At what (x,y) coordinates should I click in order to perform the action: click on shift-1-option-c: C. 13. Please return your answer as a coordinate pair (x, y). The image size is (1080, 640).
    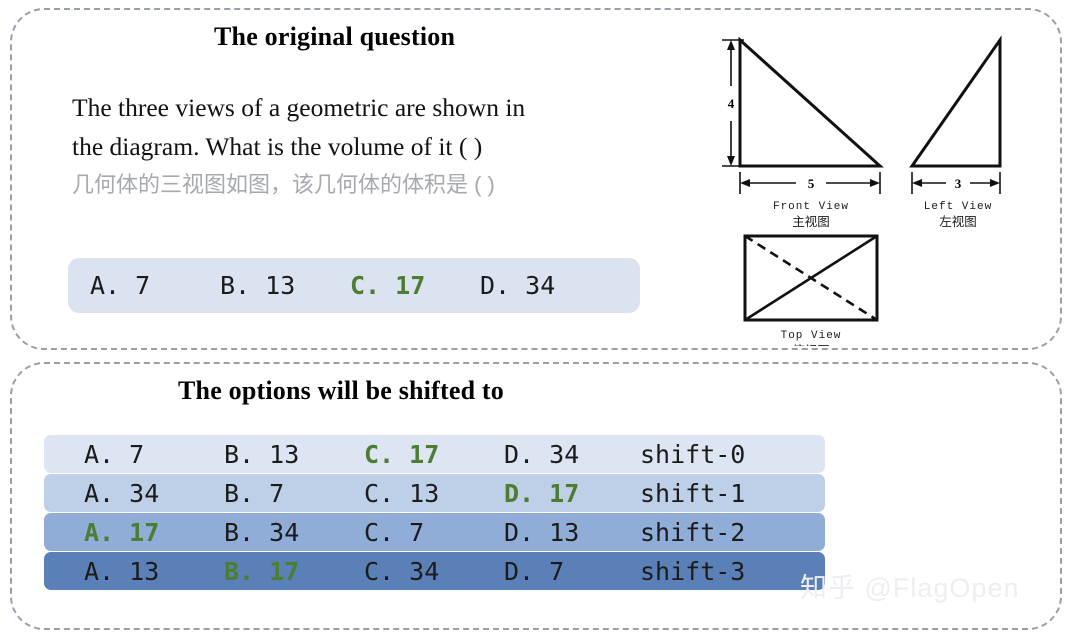
    Looking at the image, I should click on (394, 493).